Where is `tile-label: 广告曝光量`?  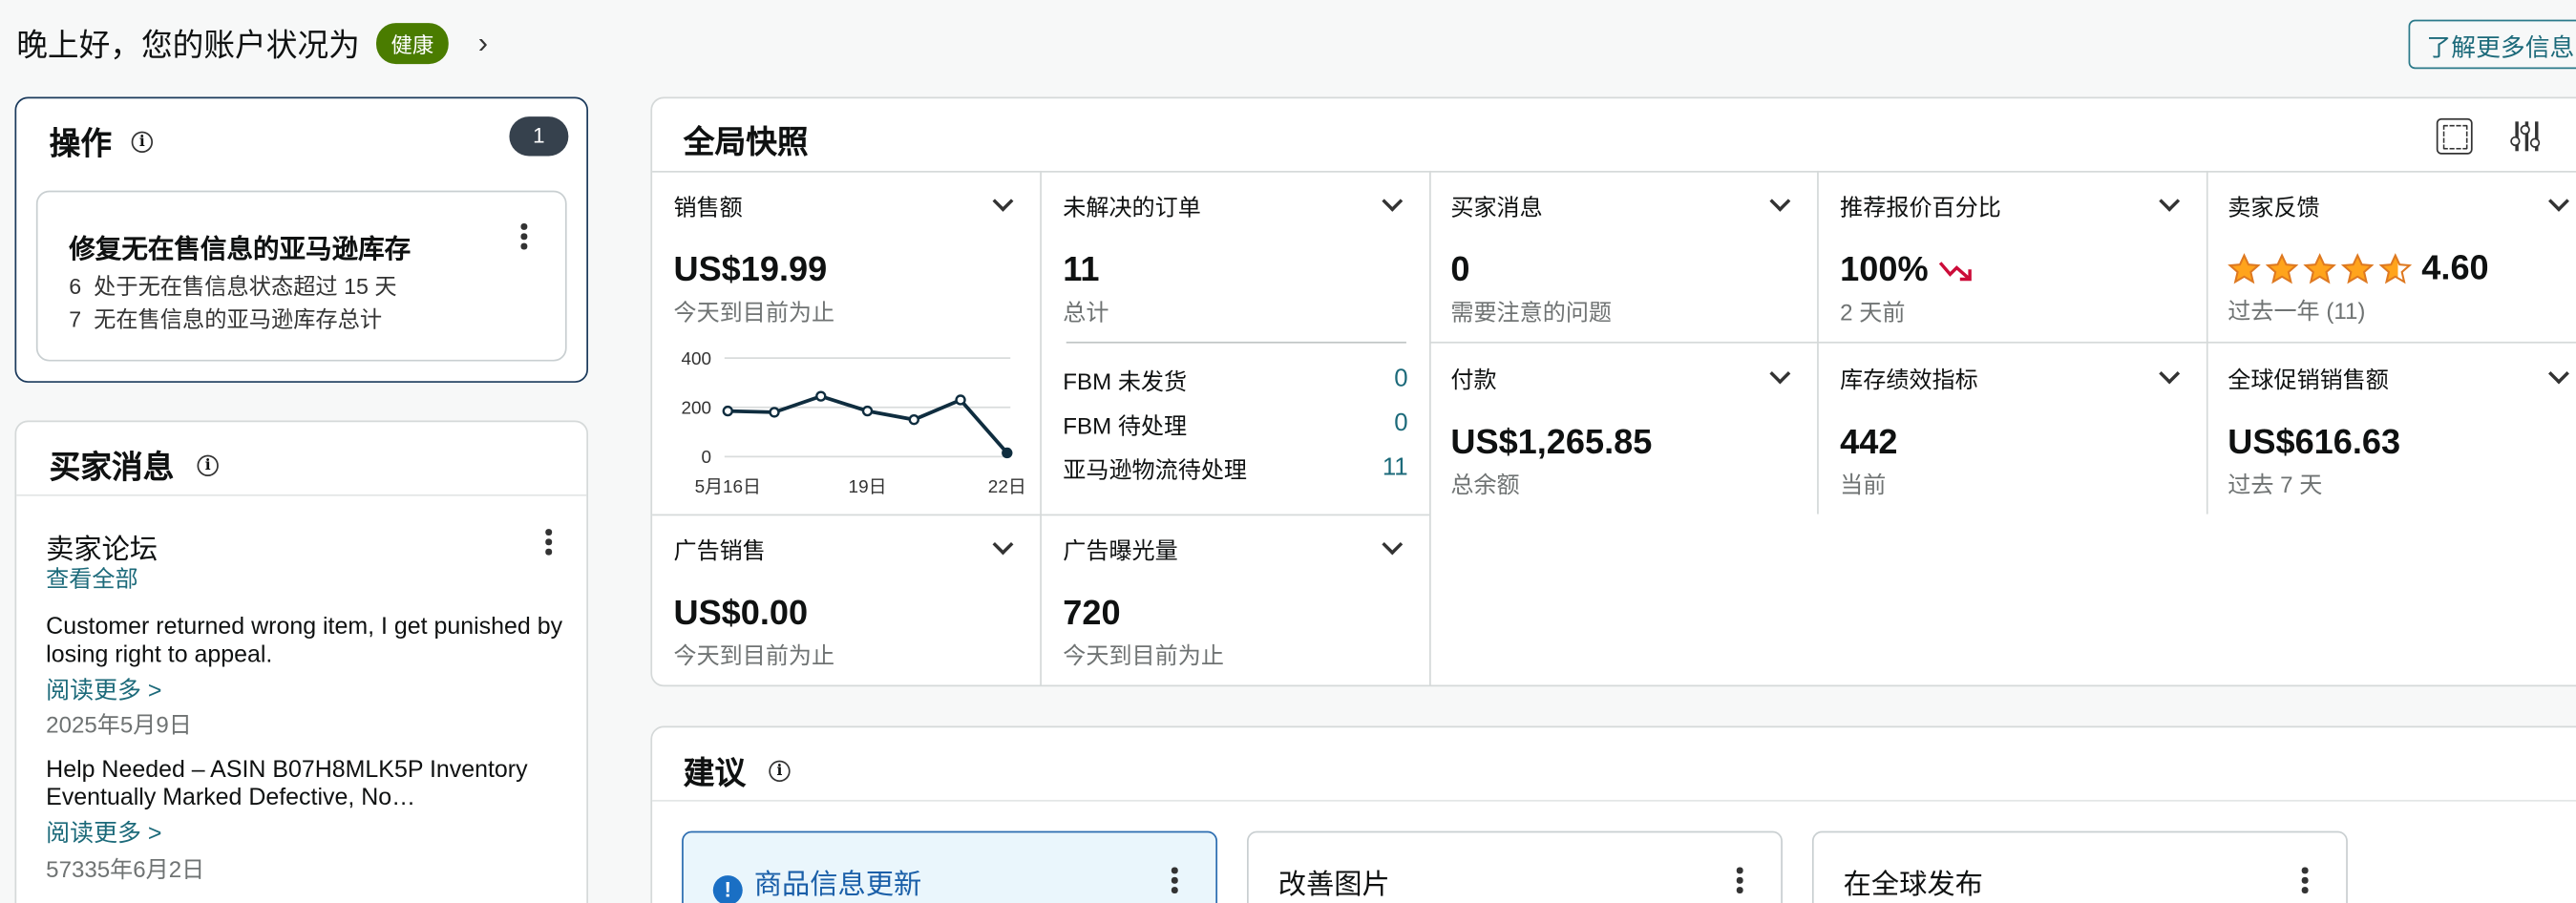 tile-label: 广告曝光量 is located at coordinates (1120, 550).